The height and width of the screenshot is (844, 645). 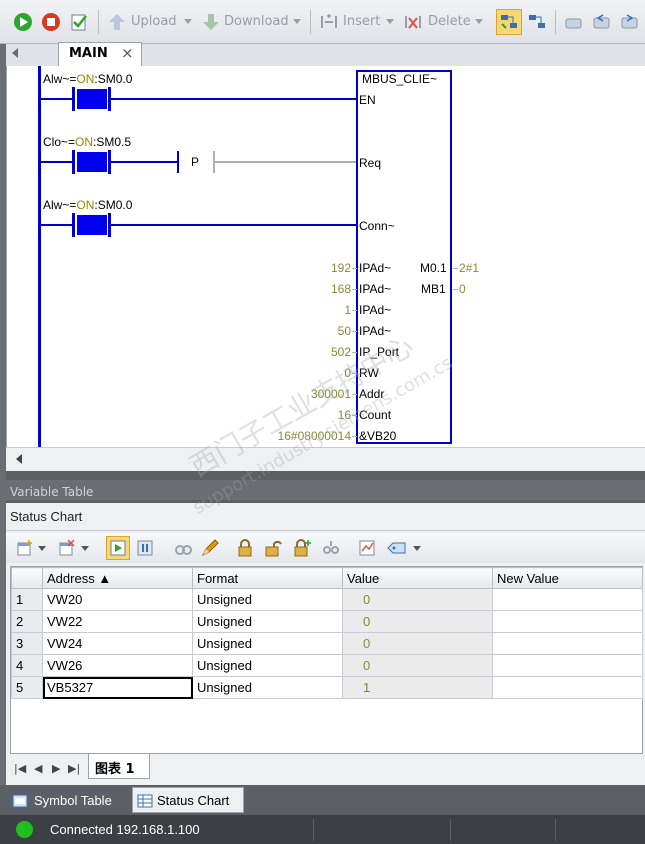 What do you see at coordinates (322, 829) in the screenshot?
I see `status-bar: Connected 192.168.1.100` at bounding box center [322, 829].